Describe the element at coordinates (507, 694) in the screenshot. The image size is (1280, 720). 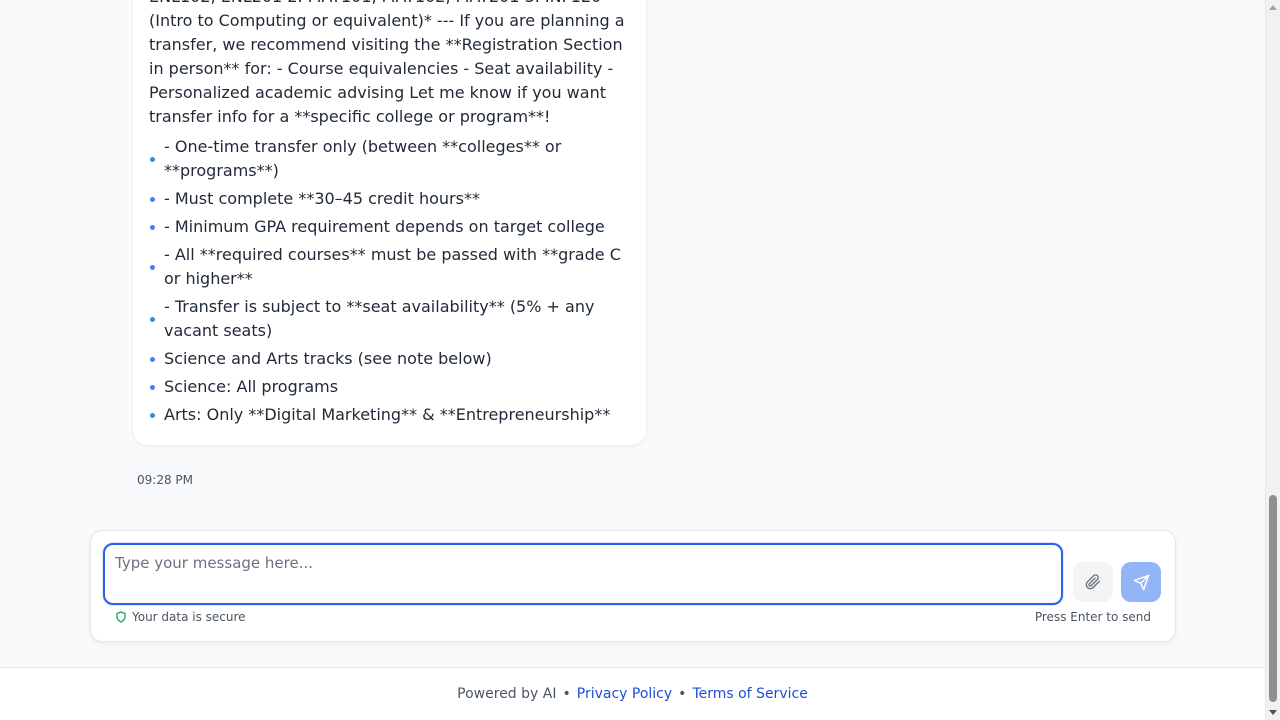
I see `powered-by-text: Powered by AI` at that location.